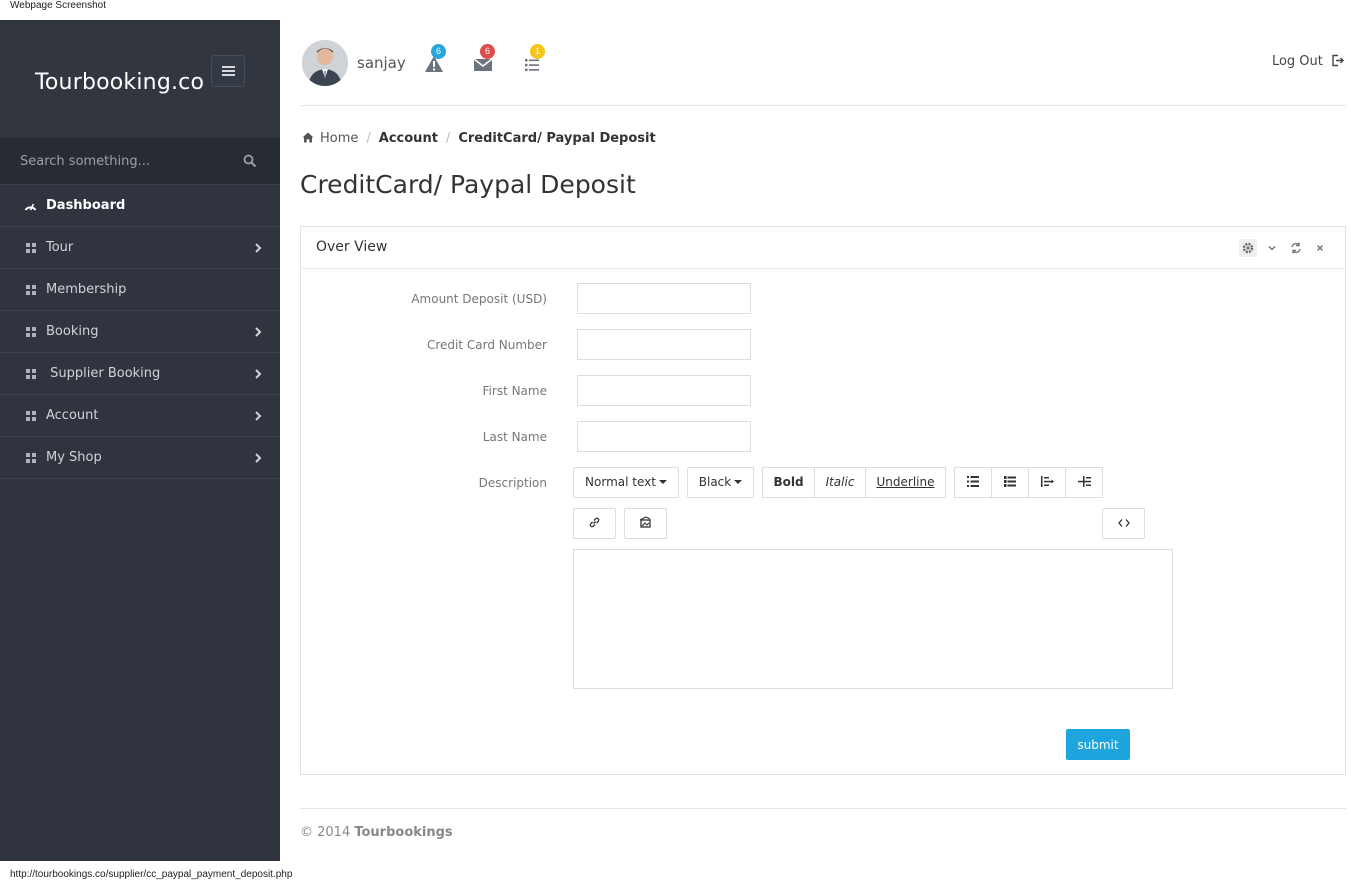 The width and height of the screenshot is (1351, 881). What do you see at coordinates (58, 5) in the screenshot?
I see `screenshot-caption: Webpage Screenshot` at bounding box center [58, 5].